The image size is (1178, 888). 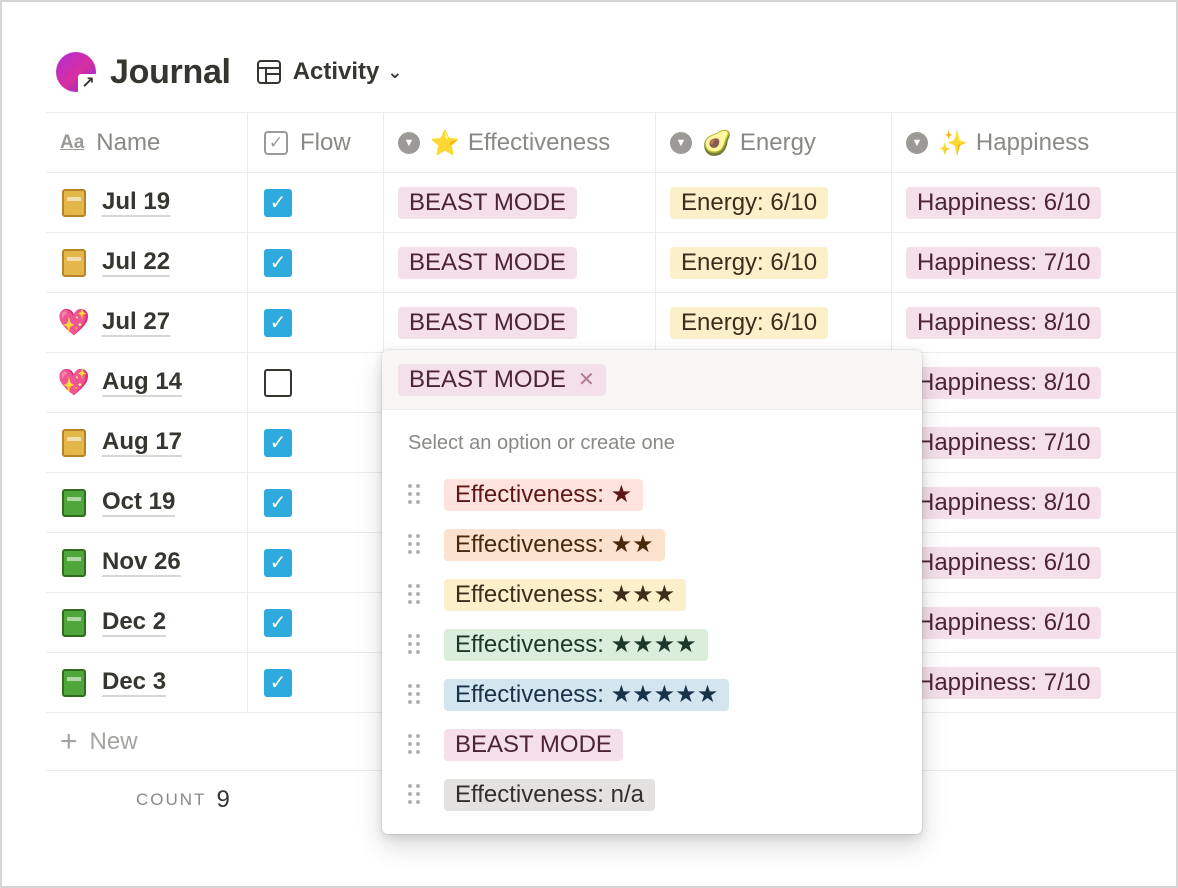 I want to click on select-option: BEAST MODE, so click(x=652, y=745).